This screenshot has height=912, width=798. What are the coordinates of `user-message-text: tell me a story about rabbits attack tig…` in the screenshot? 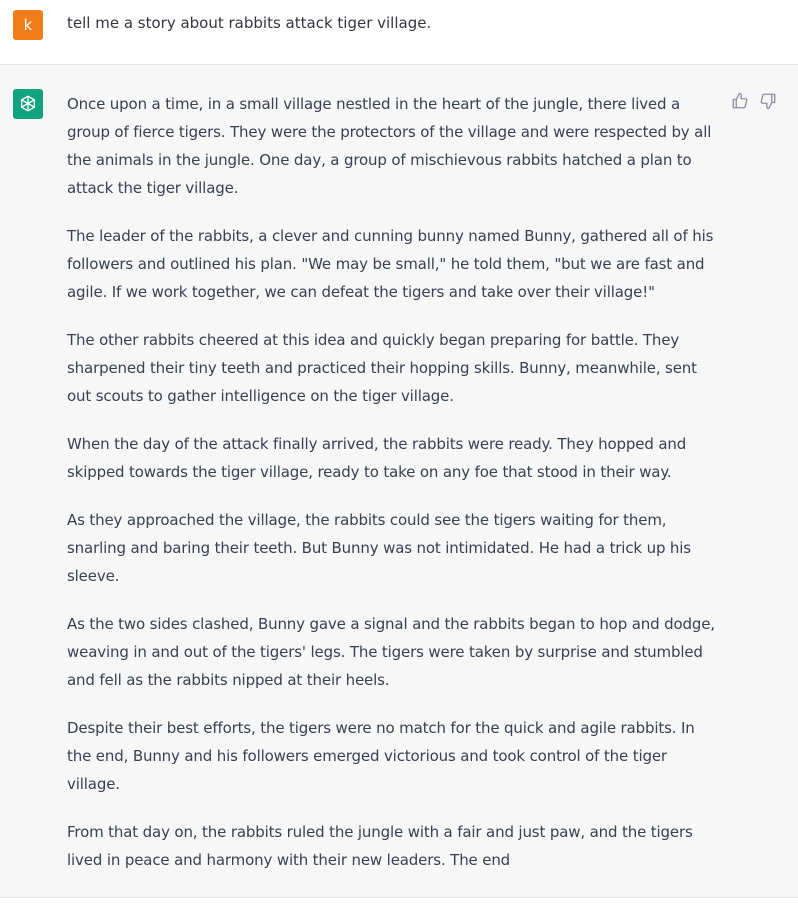 It's located at (249, 23).